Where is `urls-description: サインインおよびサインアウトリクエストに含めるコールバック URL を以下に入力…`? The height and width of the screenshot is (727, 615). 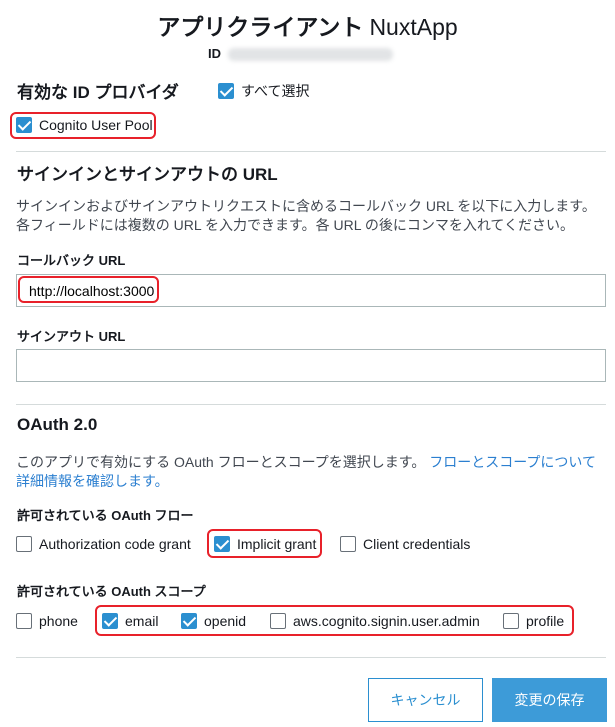
urls-description: サインインおよびサインアウトリクエストに含めるコールバック URL を以下に入力… is located at coordinates (306, 216).